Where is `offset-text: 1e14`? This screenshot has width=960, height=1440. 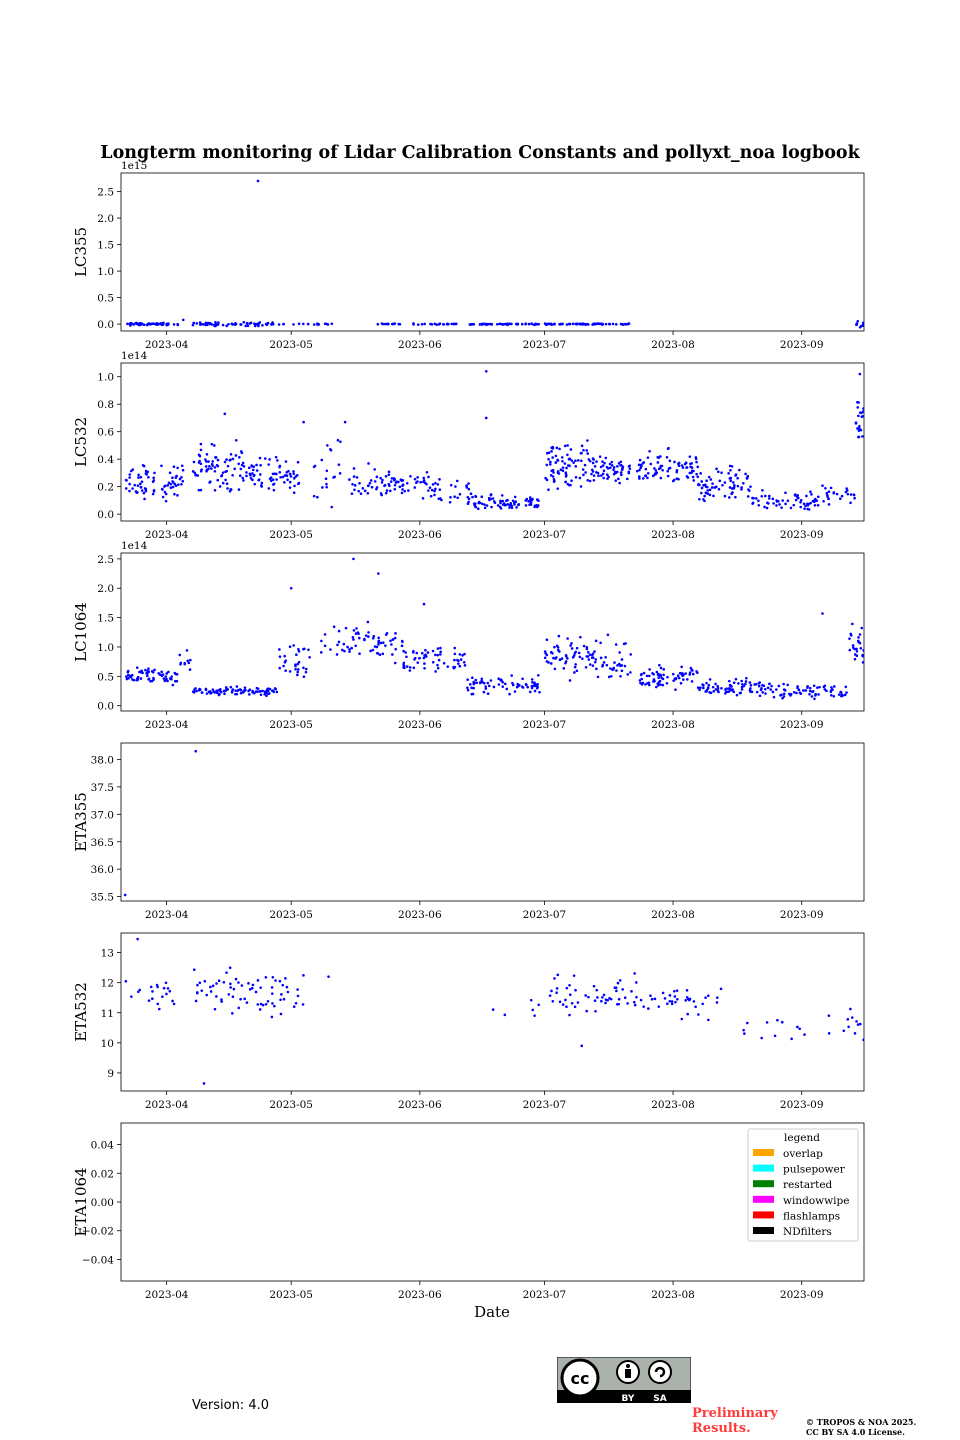
offset-text: 1e14 is located at coordinates (134, 356).